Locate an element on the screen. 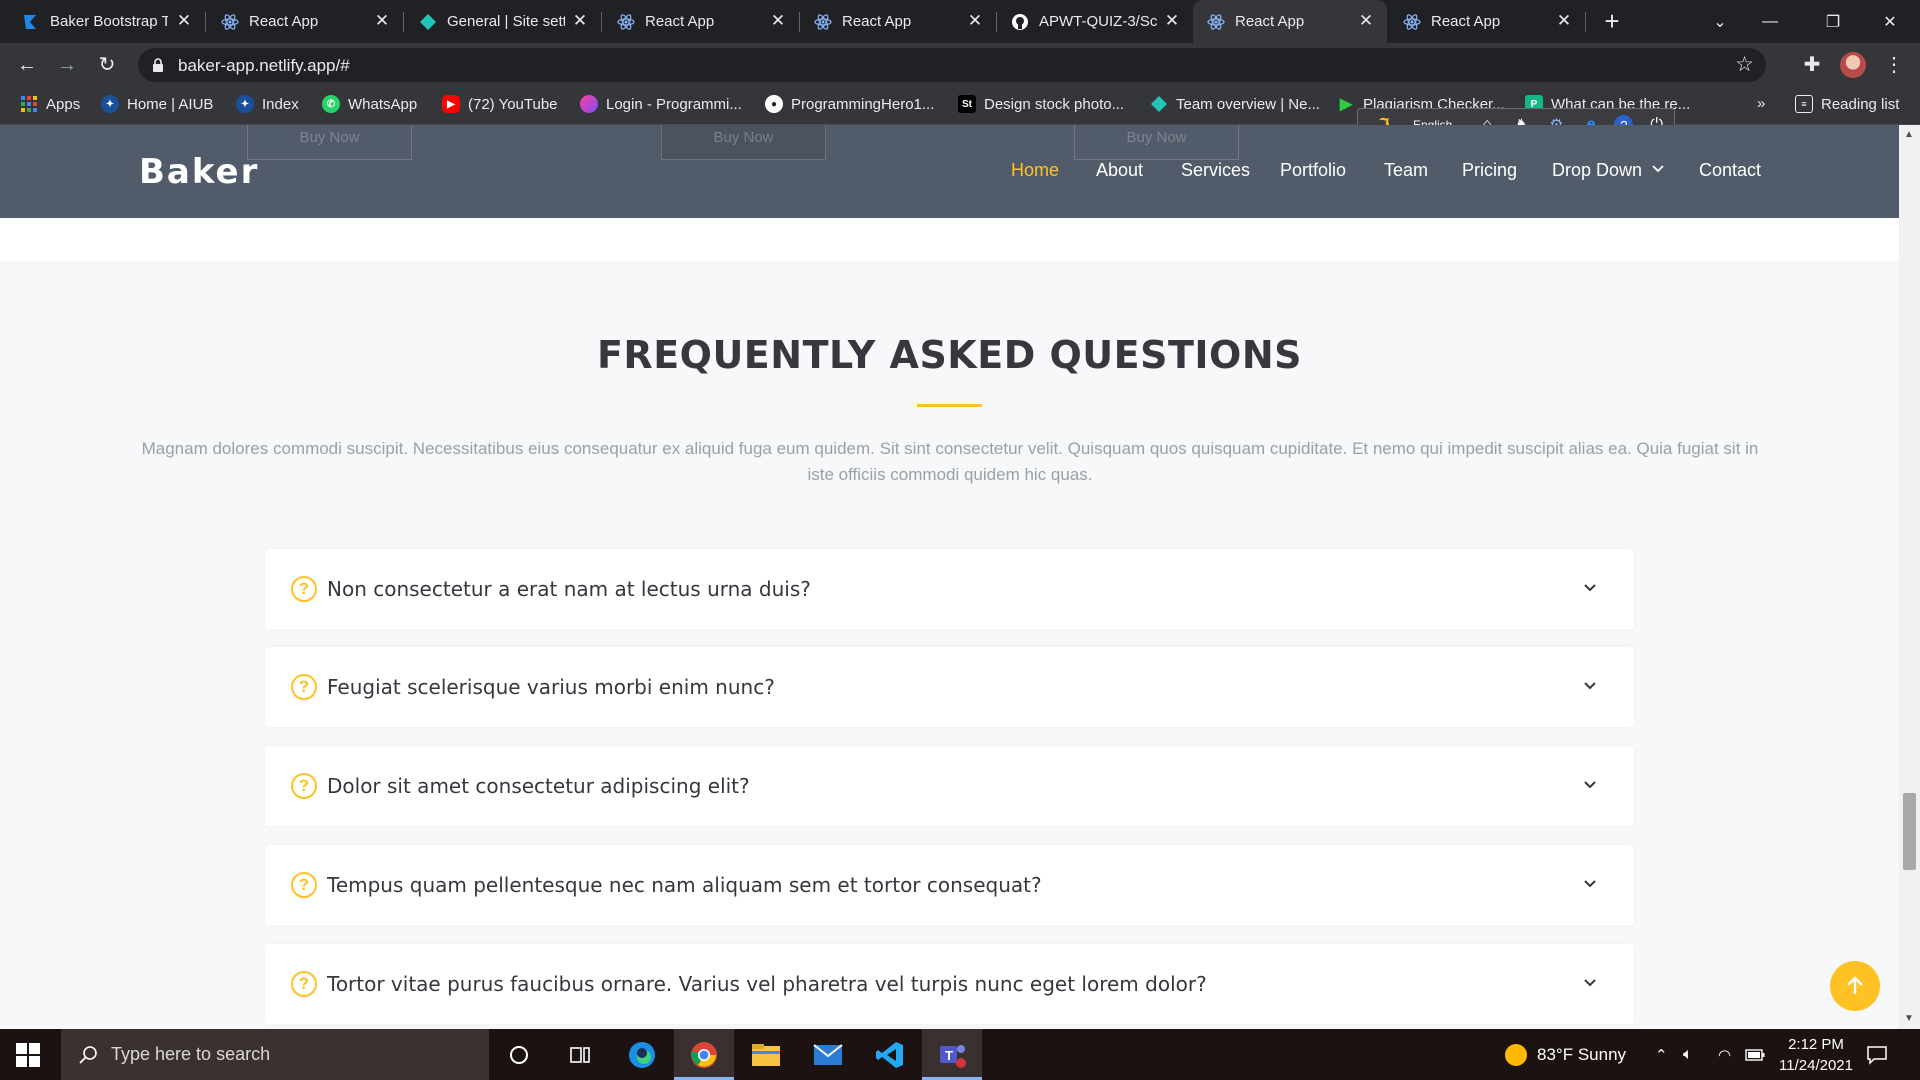  network-icon: ◠ is located at coordinates (1724, 1054).